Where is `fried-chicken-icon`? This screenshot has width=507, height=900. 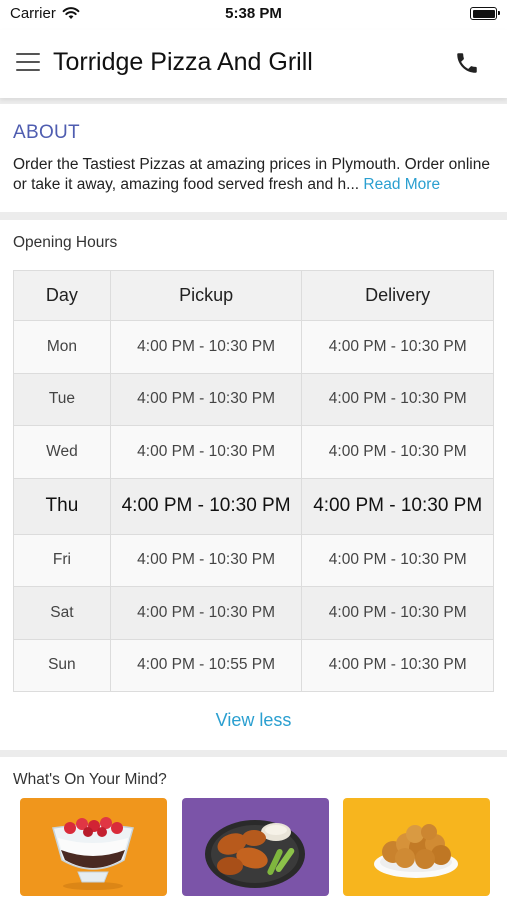
fried-chicken-icon is located at coordinates (416, 851).